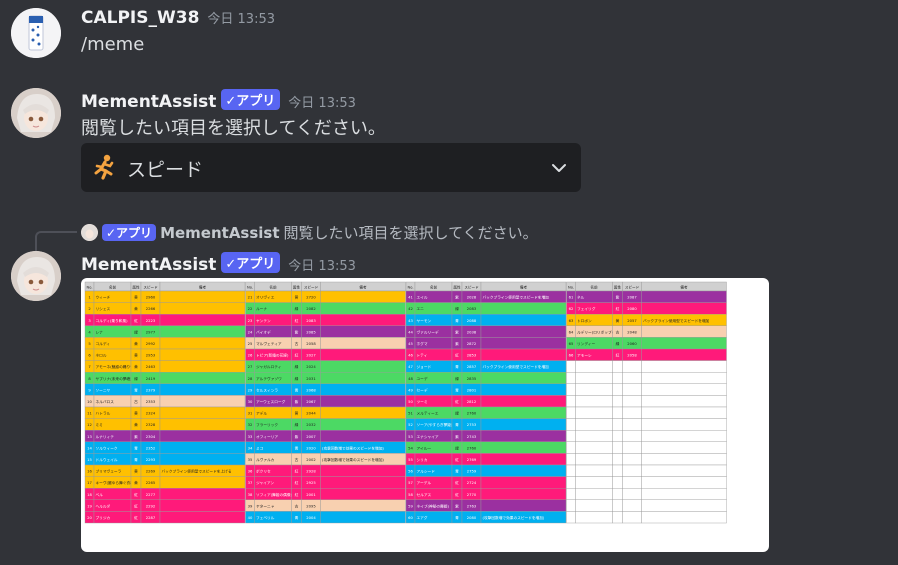 The width and height of the screenshot is (898, 565). What do you see at coordinates (472, 518) in the screenshot?
I see `table-cell: 2080` at bounding box center [472, 518].